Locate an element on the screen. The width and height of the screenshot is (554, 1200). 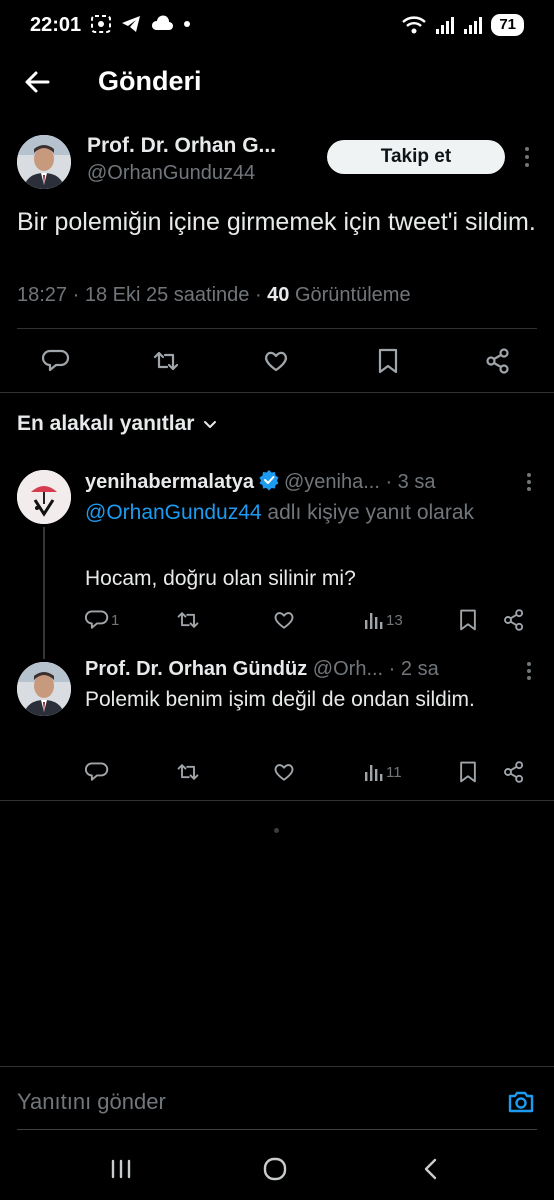
analytics-icon is located at coordinates (374, 773).